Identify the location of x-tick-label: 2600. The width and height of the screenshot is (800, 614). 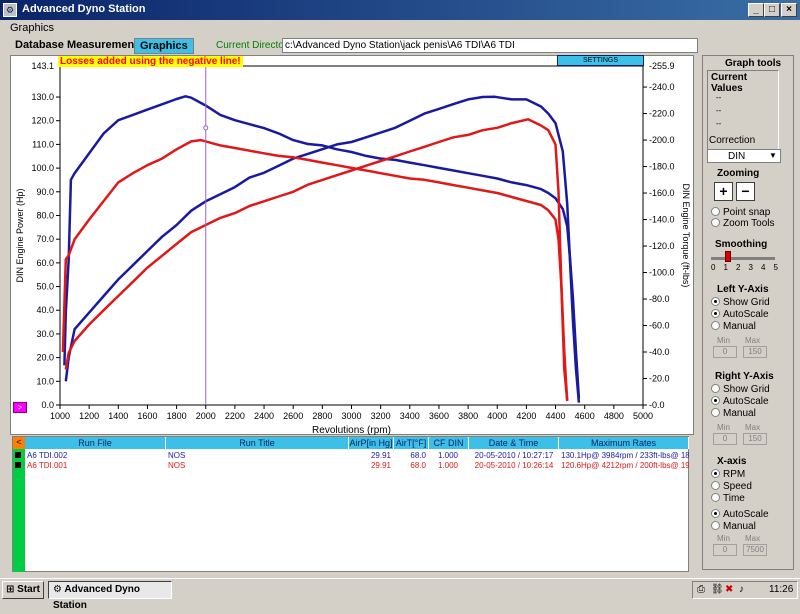
(293, 416).